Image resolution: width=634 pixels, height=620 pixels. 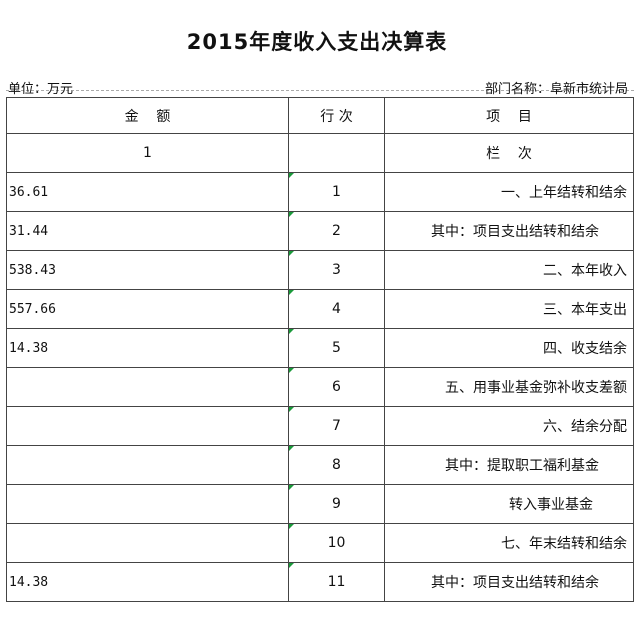 I want to click on column-index-row-number, so click(x=336, y=153).